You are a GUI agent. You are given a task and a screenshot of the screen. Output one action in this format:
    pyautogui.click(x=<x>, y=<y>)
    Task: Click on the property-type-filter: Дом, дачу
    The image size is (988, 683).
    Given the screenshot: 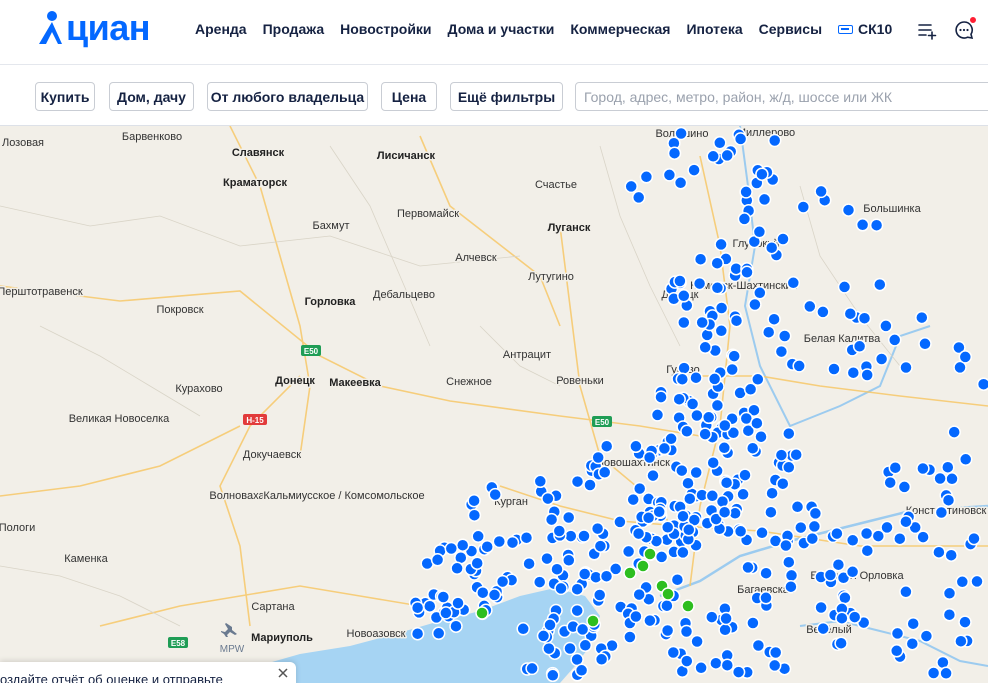 What is the action you would take?
    pyautogui.click(x=151, y=96)
    